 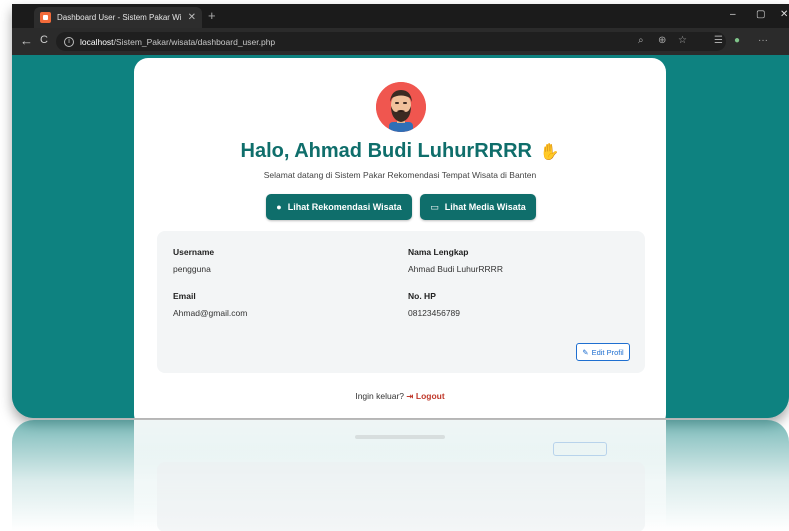 I want to click on back-icon: ←, so click(x=26, y=40).